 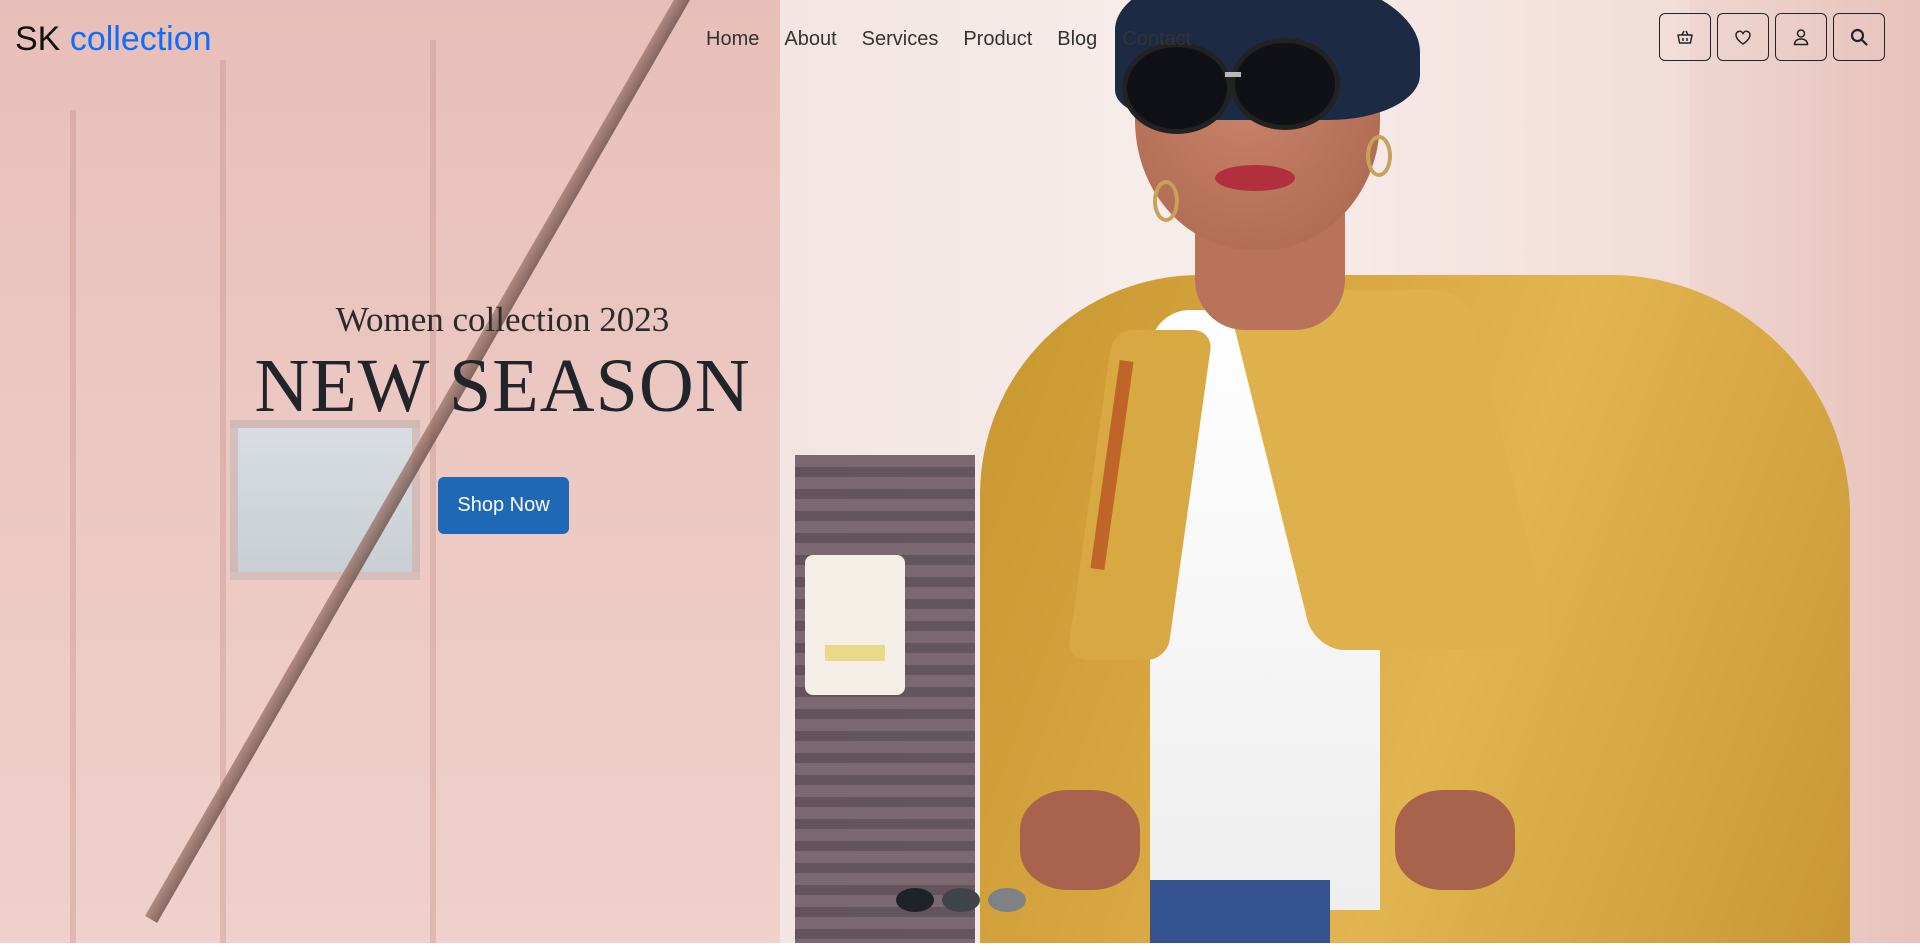 I want to click on hero-caption: Women collection 2023 NEW SEASON, so click(x=502, y=364).